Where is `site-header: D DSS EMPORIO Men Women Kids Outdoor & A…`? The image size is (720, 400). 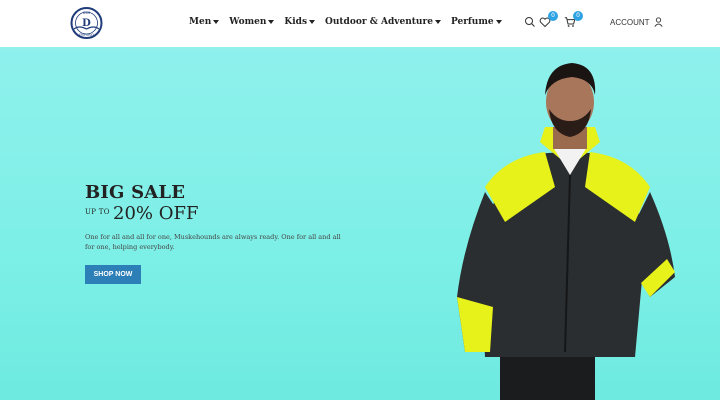 site-header: D DSS EMPORIO Men Women Kids Outdoor & A… is located at coordinates (360, 23).